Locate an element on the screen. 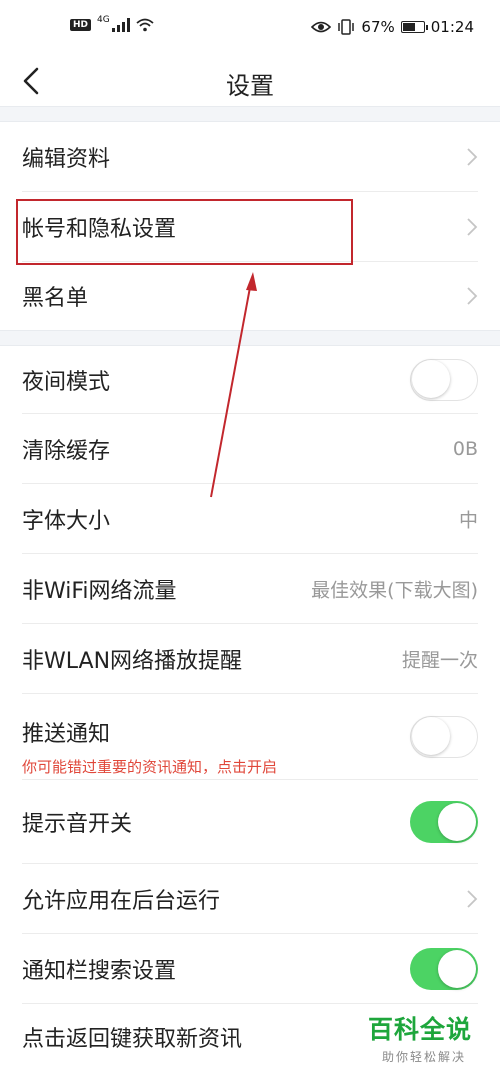 The height and width of the screenshot is (1070, 500). account-privacy-row: 帐号和隐私设置 is located at coordinates (250, 227).